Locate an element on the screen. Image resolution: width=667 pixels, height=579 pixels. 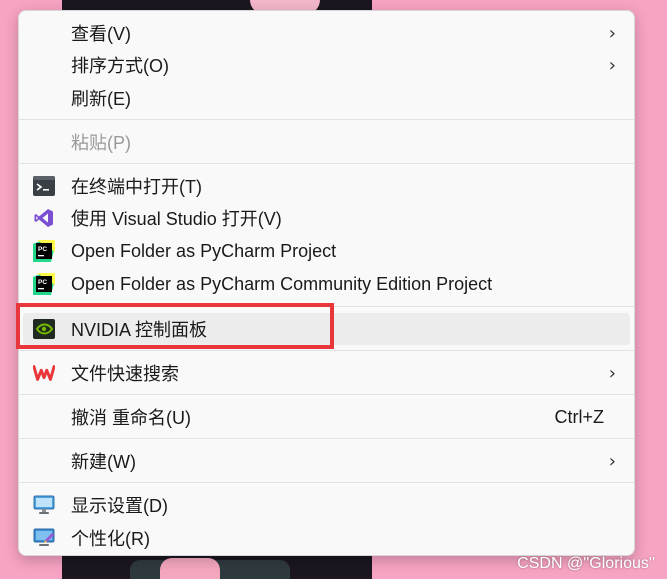
menu-item-open-in-terminal: 在终端中打开(T) is located at coordinates (326, 186).